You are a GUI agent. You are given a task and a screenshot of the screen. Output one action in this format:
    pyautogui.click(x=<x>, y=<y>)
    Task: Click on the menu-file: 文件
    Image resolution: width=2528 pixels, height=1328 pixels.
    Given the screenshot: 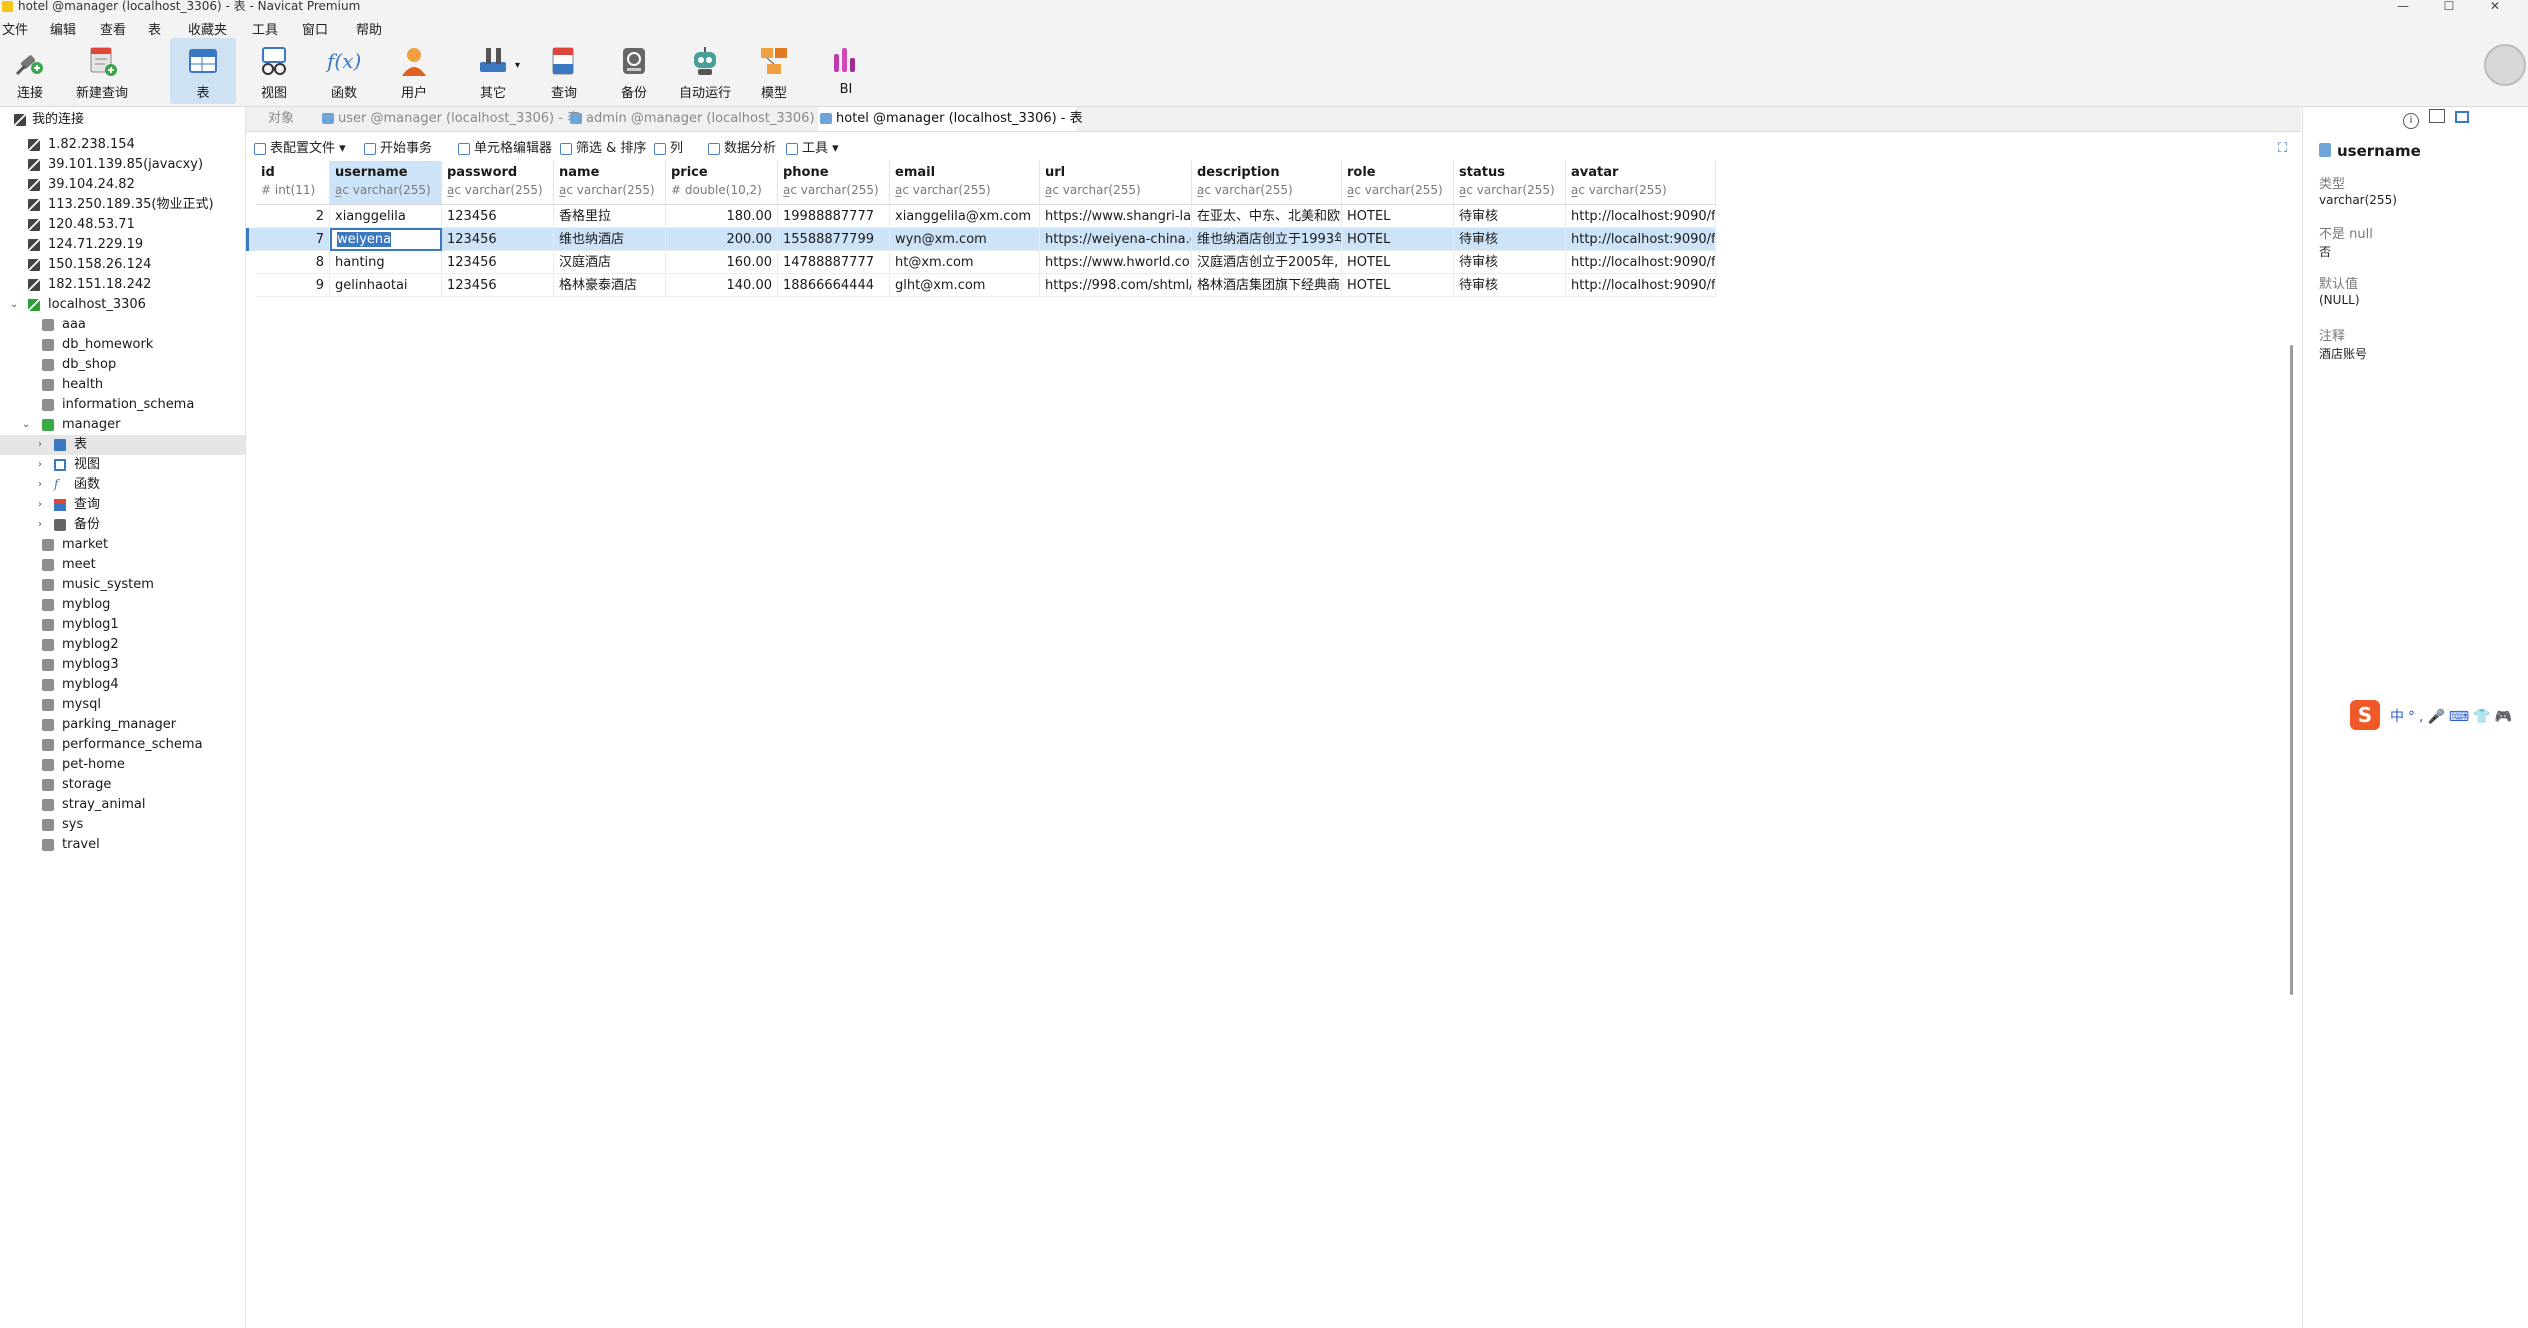 What is the action you would take?
    pyautogui.click(x=15, y=28)
    